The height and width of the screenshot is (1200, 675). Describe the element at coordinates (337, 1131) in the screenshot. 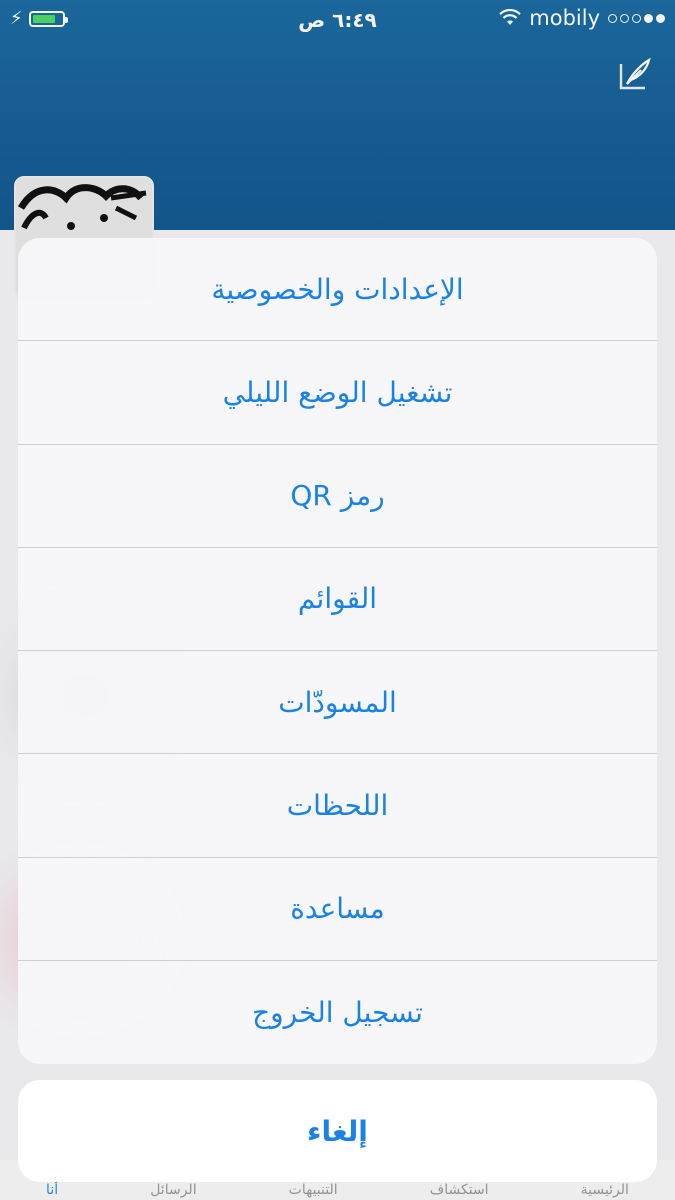

I see `cancel-button: إلغاء` at that location.